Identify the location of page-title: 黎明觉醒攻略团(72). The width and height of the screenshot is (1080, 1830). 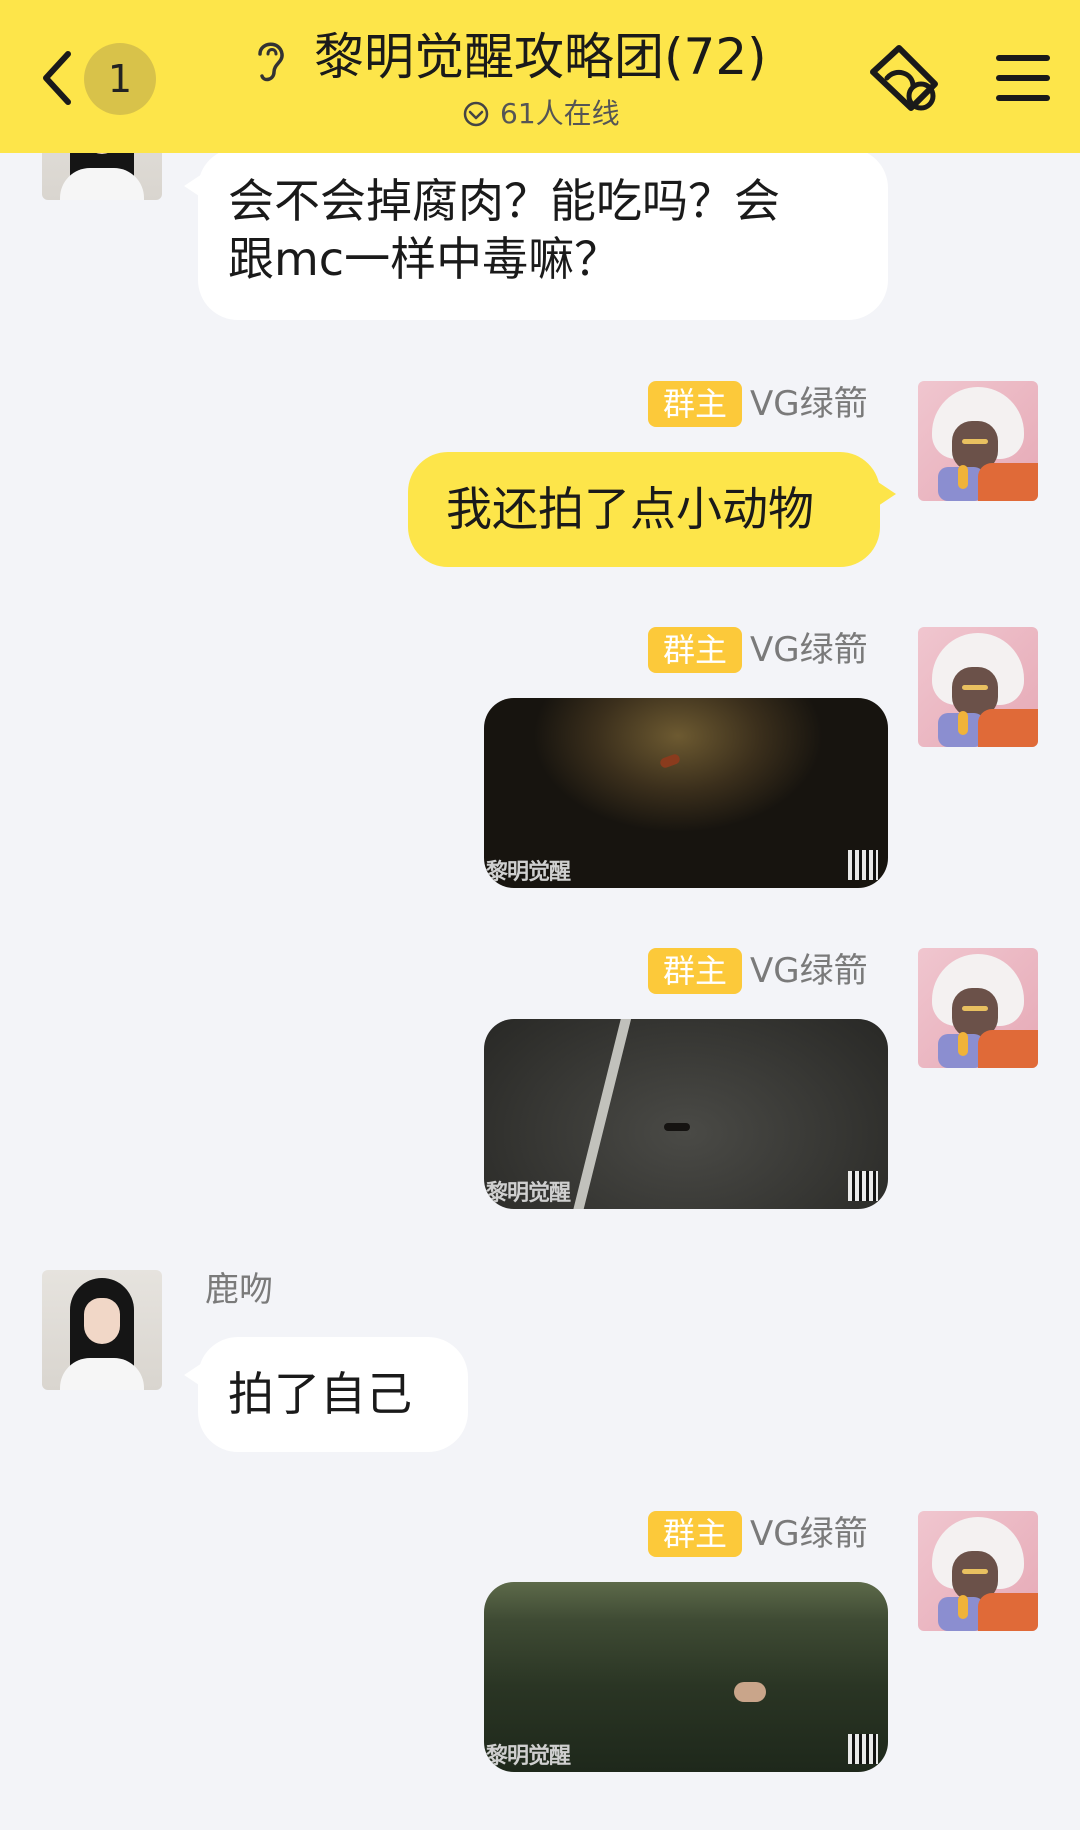
(540, 57).